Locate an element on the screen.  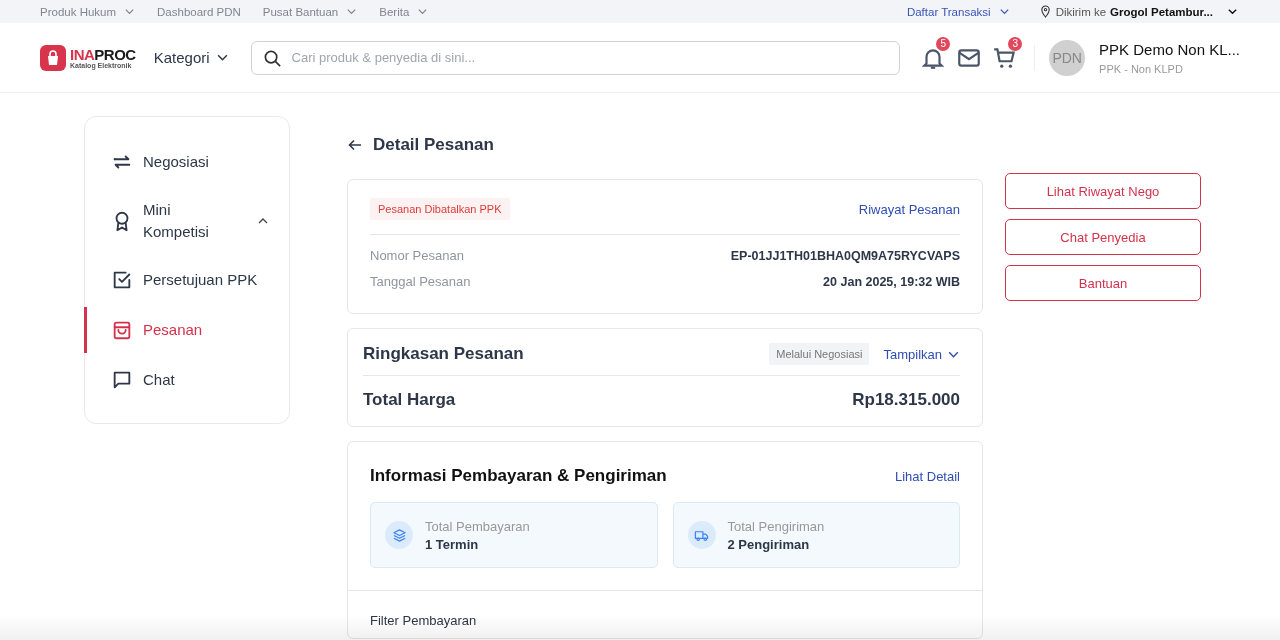
tile-label: Total Pengiriman is located at coordinates (776, 526).